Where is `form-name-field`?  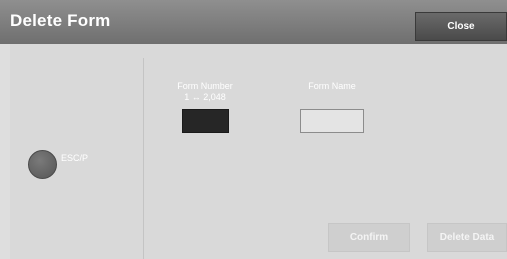
form-name-field is located at coordinates (332, 121).